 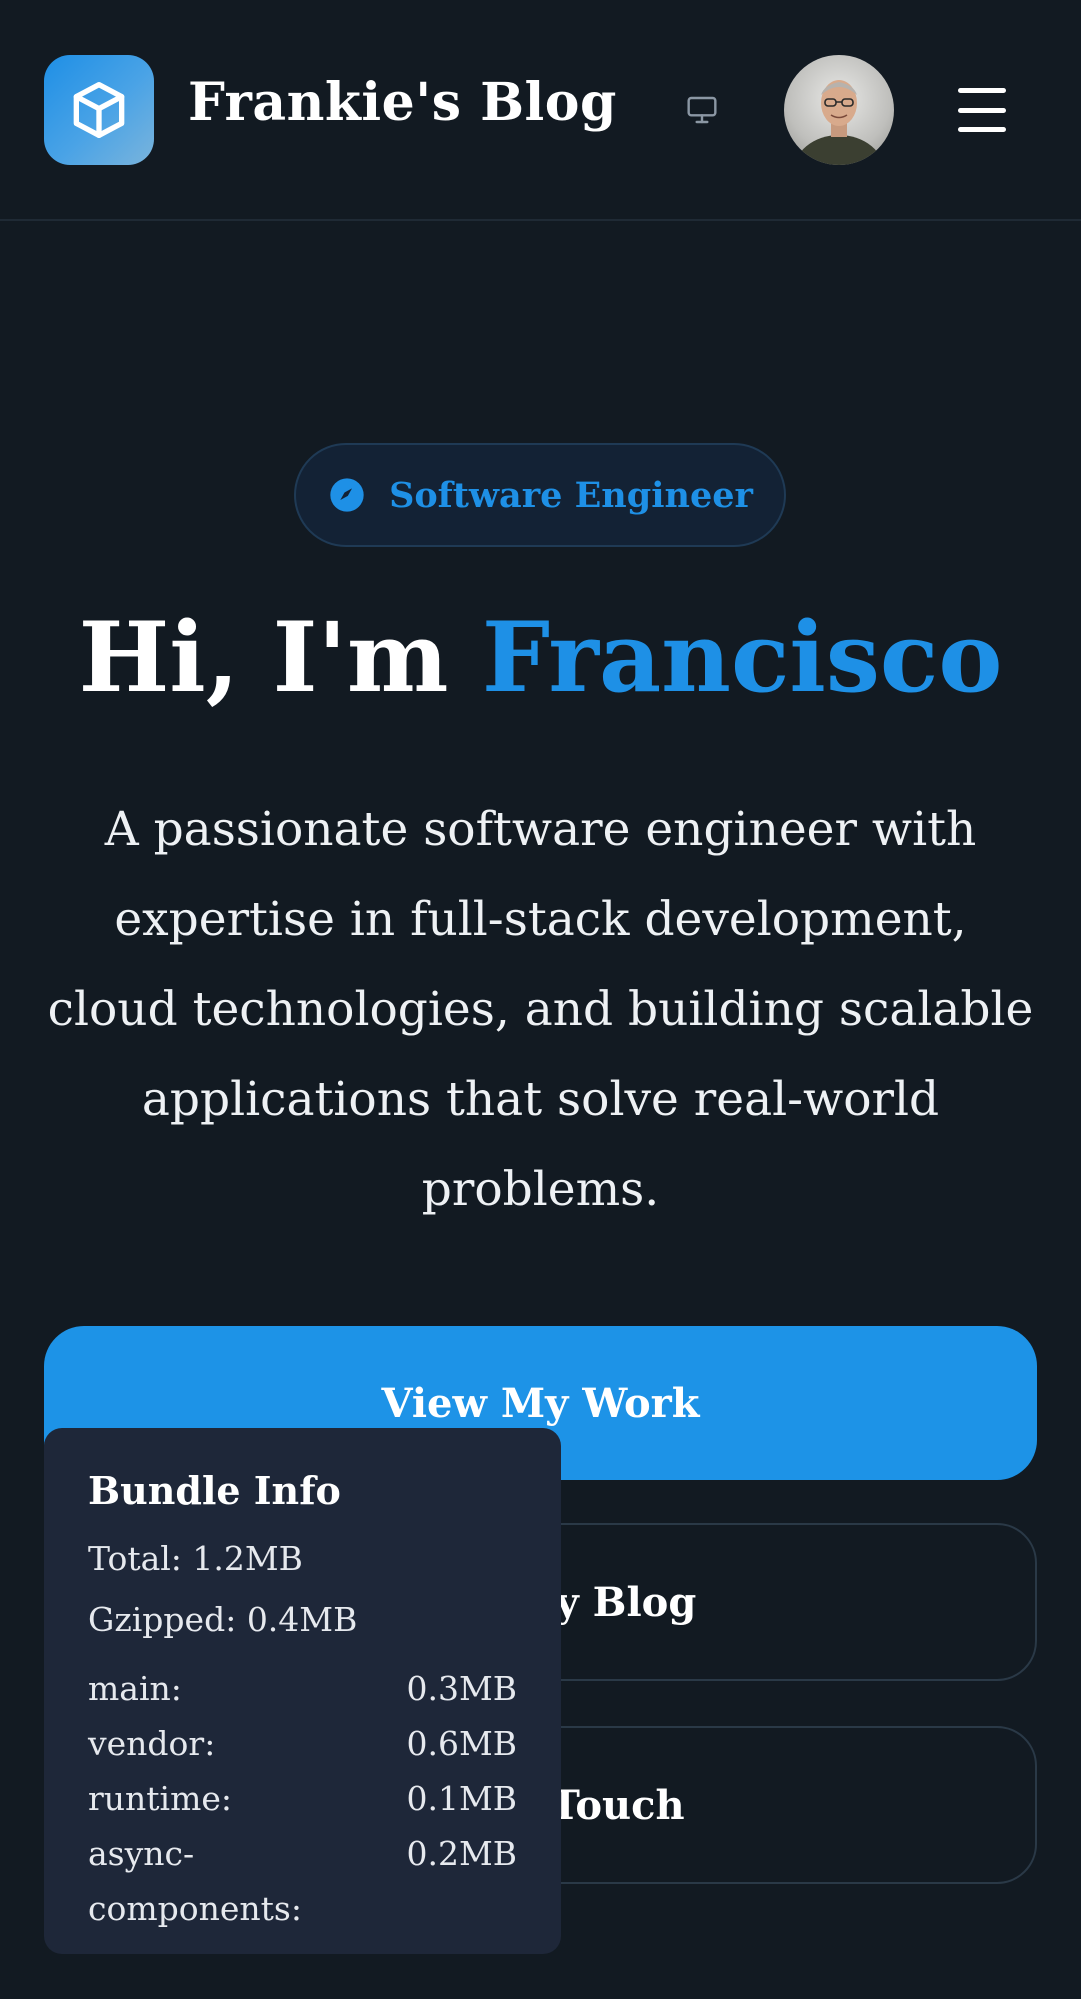 What do you see at coordinates (402, 102) in the screenshot?
I see `site-title: Frankie's Blog` at bounding box center [402, 102].